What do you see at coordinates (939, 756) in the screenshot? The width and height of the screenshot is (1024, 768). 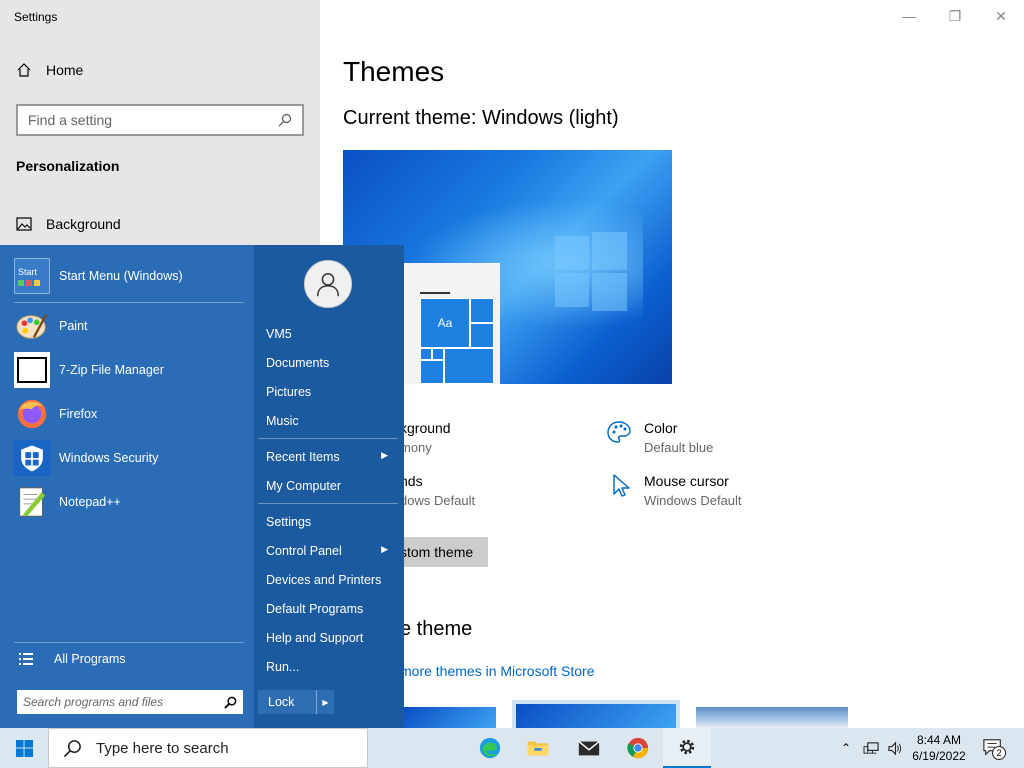 I see `clock-date: 6/19/2022` at bounding box center [939, 756].